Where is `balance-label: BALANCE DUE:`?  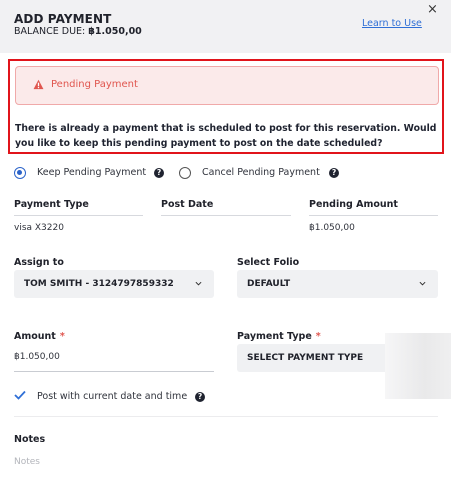
balance-label: BALANCE DUE: is located at coordinates (50, 31).